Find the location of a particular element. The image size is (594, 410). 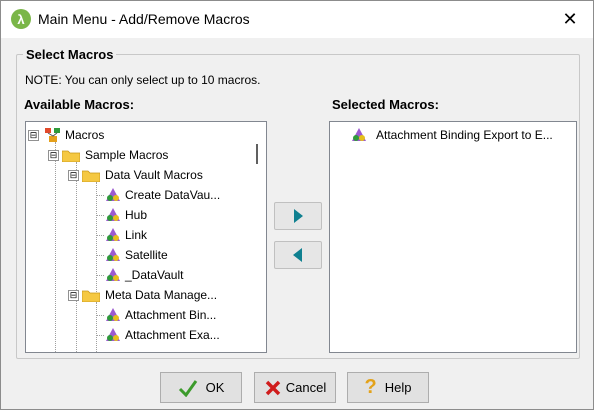

tree-item-label: Link is located at coordinates (136, 235).